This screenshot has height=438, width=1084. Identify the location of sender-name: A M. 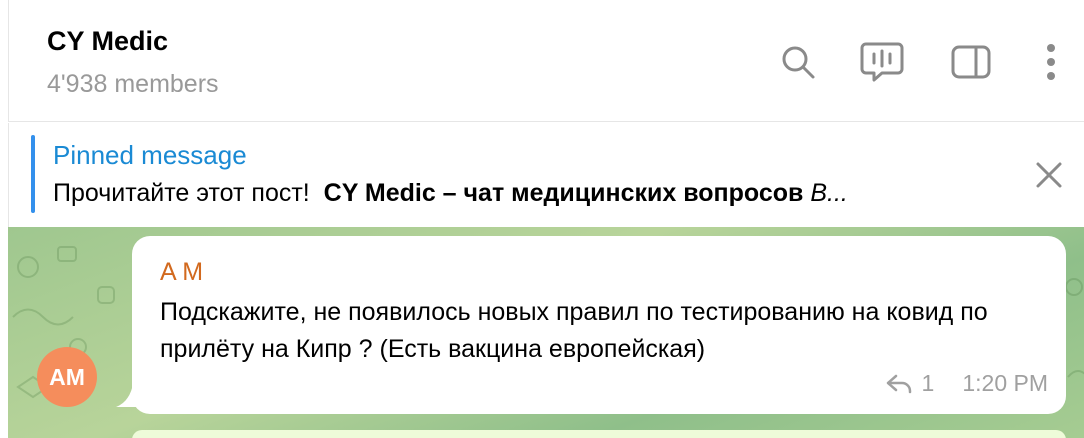
(181, 272).